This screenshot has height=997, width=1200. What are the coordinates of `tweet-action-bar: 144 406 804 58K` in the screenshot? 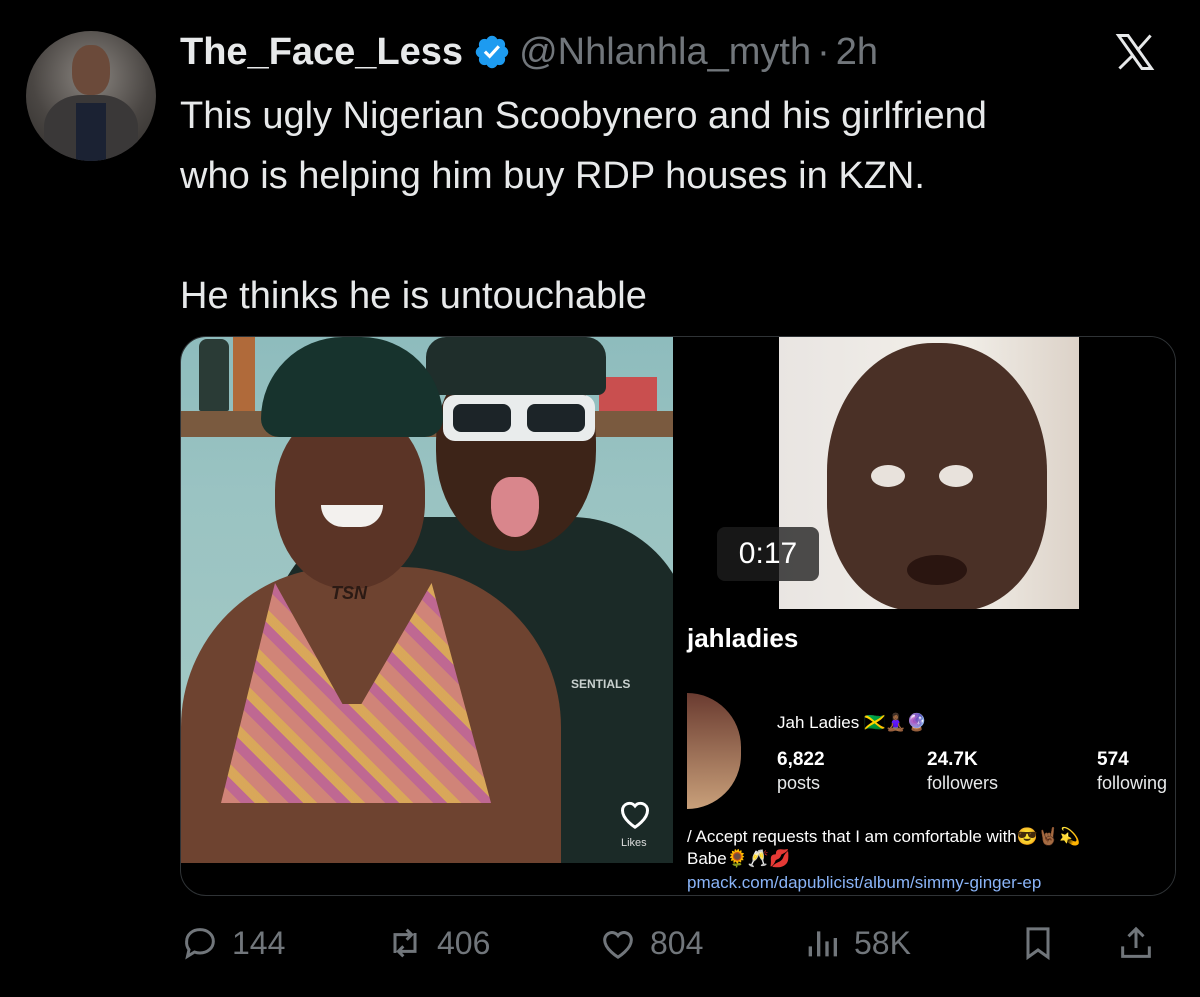 It's located at (675, 943).